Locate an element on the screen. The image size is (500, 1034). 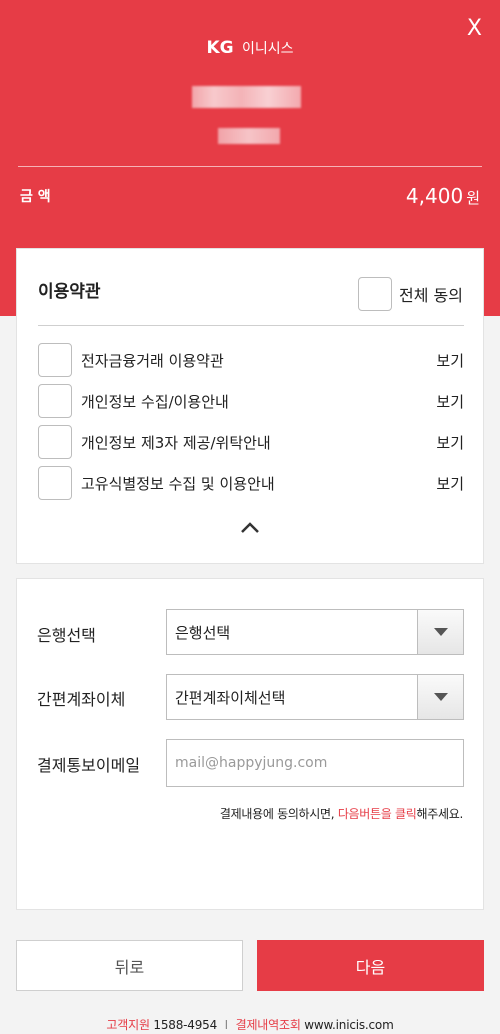
payment-notice: 결제내용에 동의하시면, 다음버튼을 클릭해주세요. is located at coordinates (341, 813).